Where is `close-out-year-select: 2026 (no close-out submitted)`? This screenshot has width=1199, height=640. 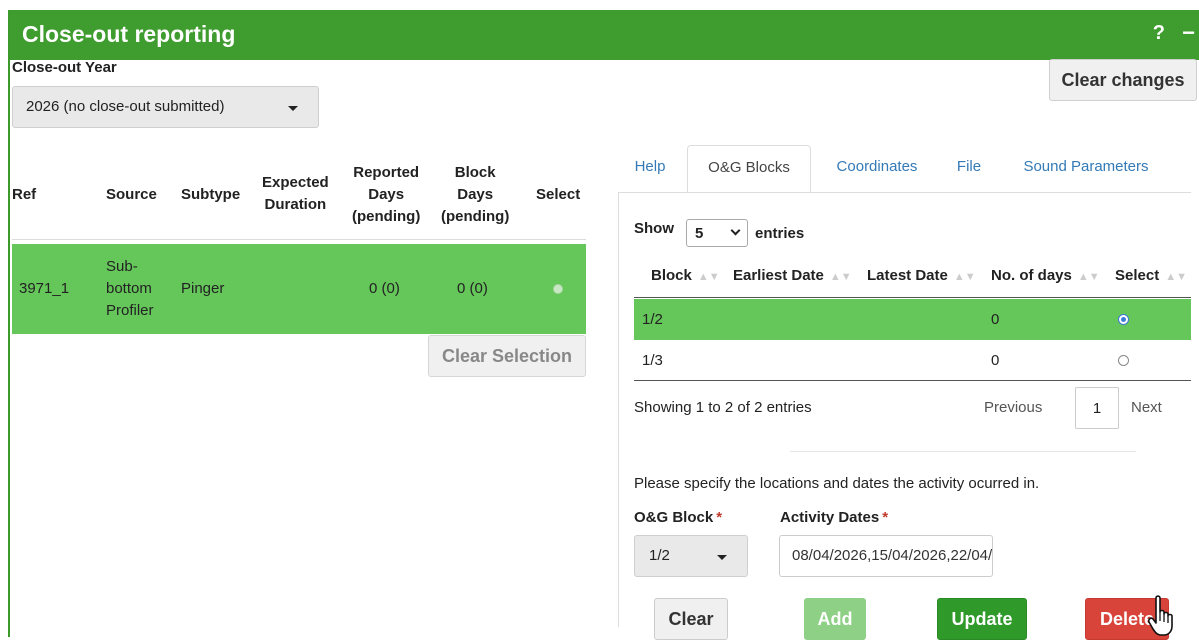 close-out-year-select: 2026 (no close-out submitted) is located at coordinates (165, 107).